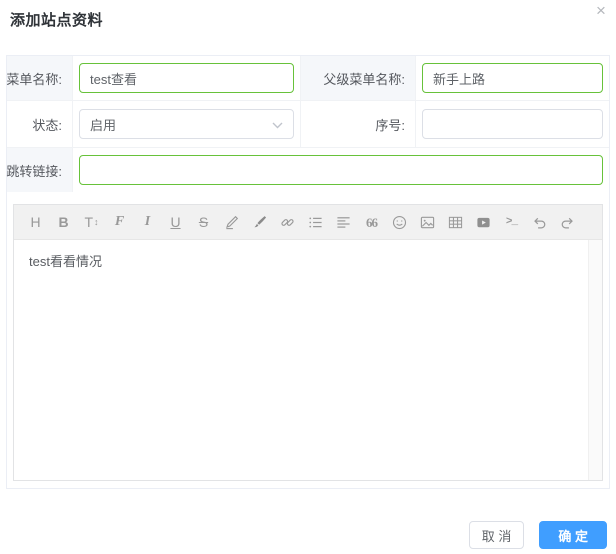  I want to click on status-select-value: 启用, so click(103, 125).